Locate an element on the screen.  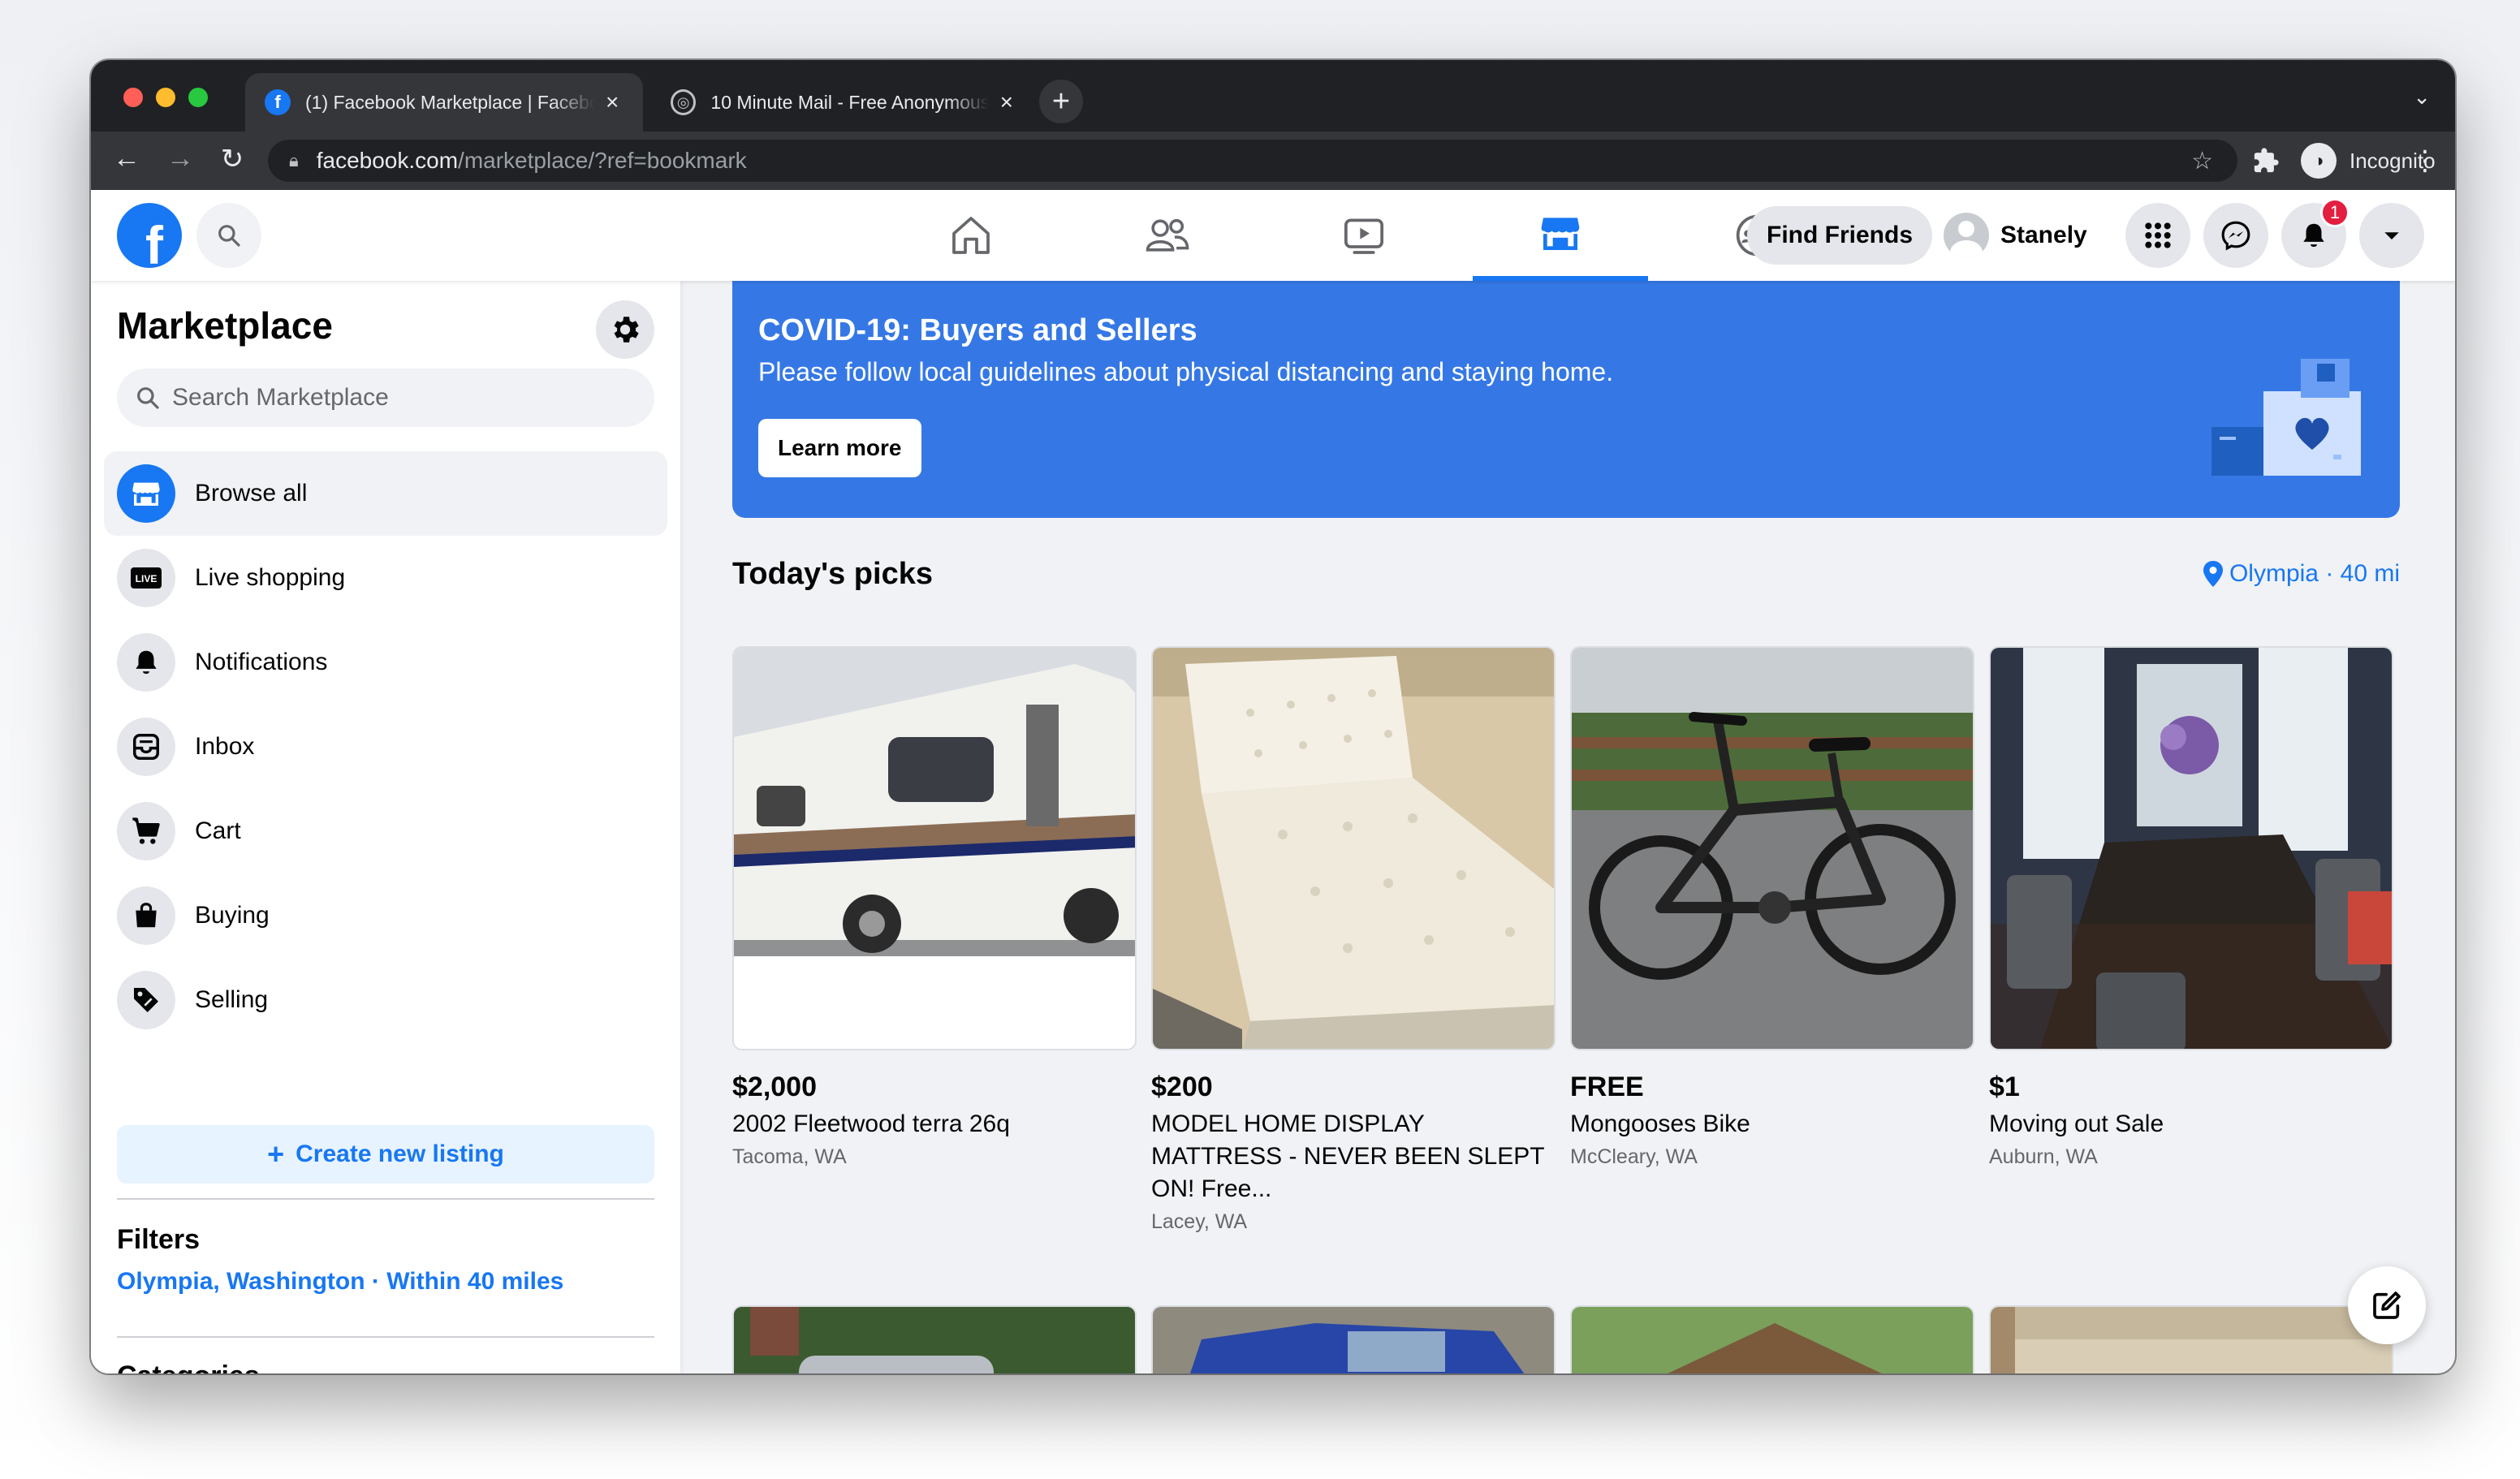
notifications-button: 1 is located at coordinates (2315, 233).